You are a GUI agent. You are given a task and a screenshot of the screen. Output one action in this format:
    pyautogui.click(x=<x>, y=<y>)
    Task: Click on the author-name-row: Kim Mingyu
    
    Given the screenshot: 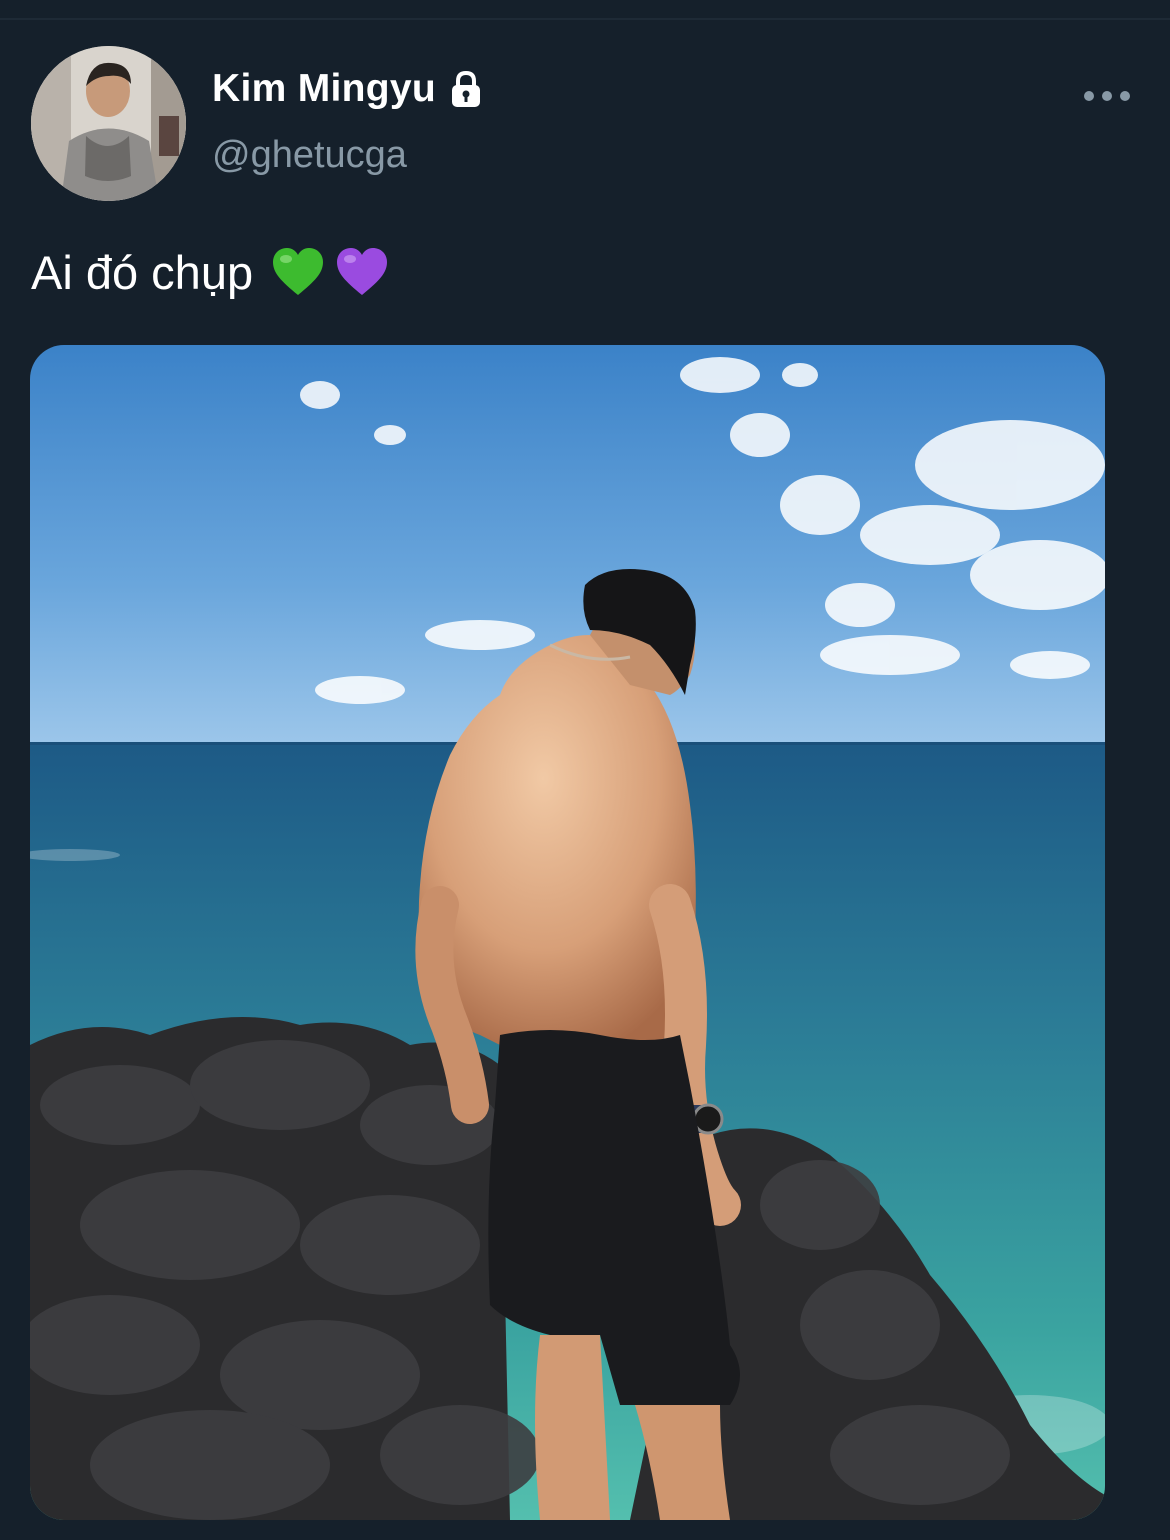 What is the action you would take?
    pyautogui.click(x=349, y=89)
    